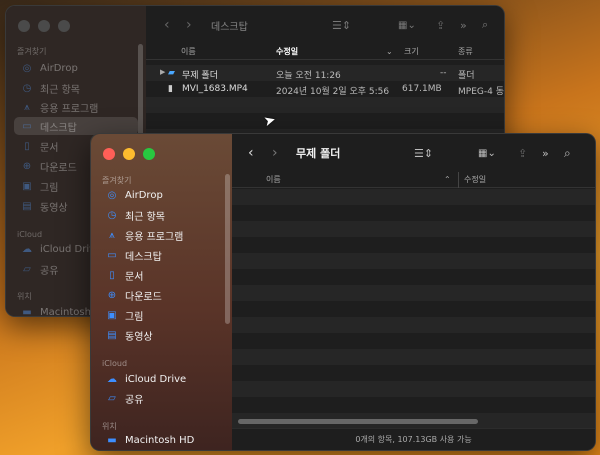 This screenshot has width=600, height=455. Describe the element at coordinates (308, 76) in the screenshot. I see `file-modified: 오늘 오전 11:26` at that location.